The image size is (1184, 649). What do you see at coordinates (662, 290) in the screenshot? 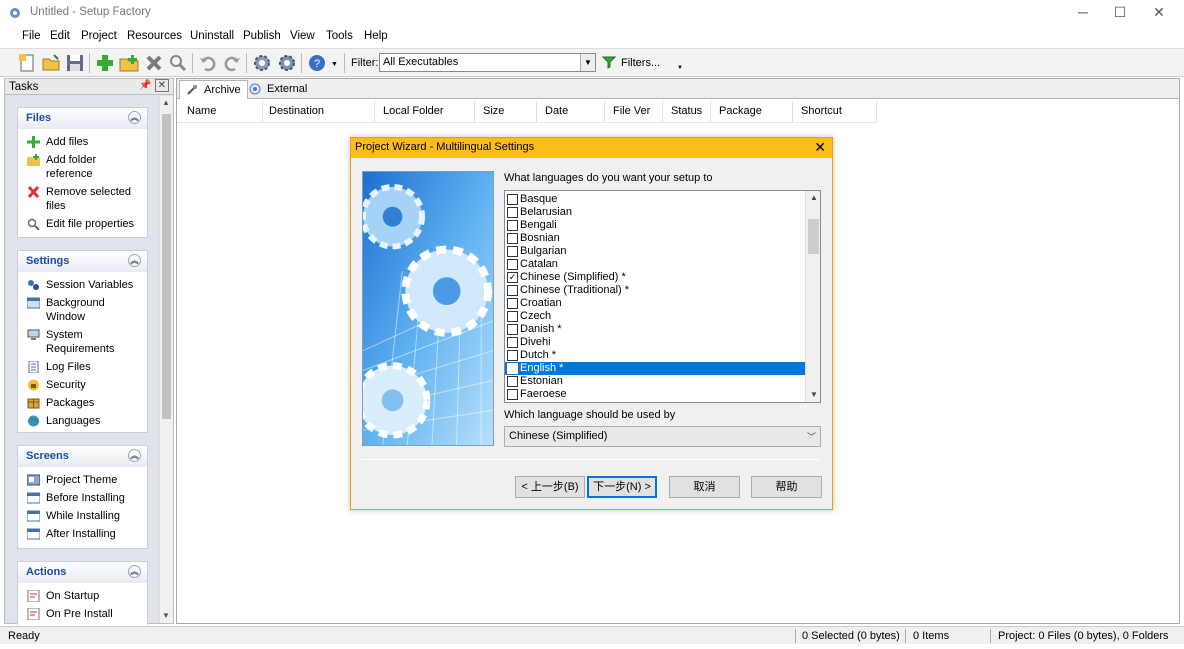
I see `language-item: Chinese (Traditional) *` at bounding box center [662, 290].